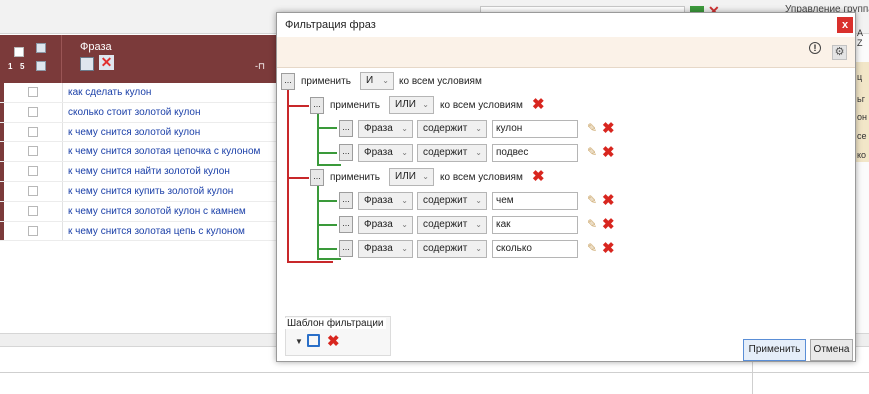 This screenshot has width=869, height=394. Describe the element at coordinates (313, 340) in the screenshot. I see `save-icon` at that location.